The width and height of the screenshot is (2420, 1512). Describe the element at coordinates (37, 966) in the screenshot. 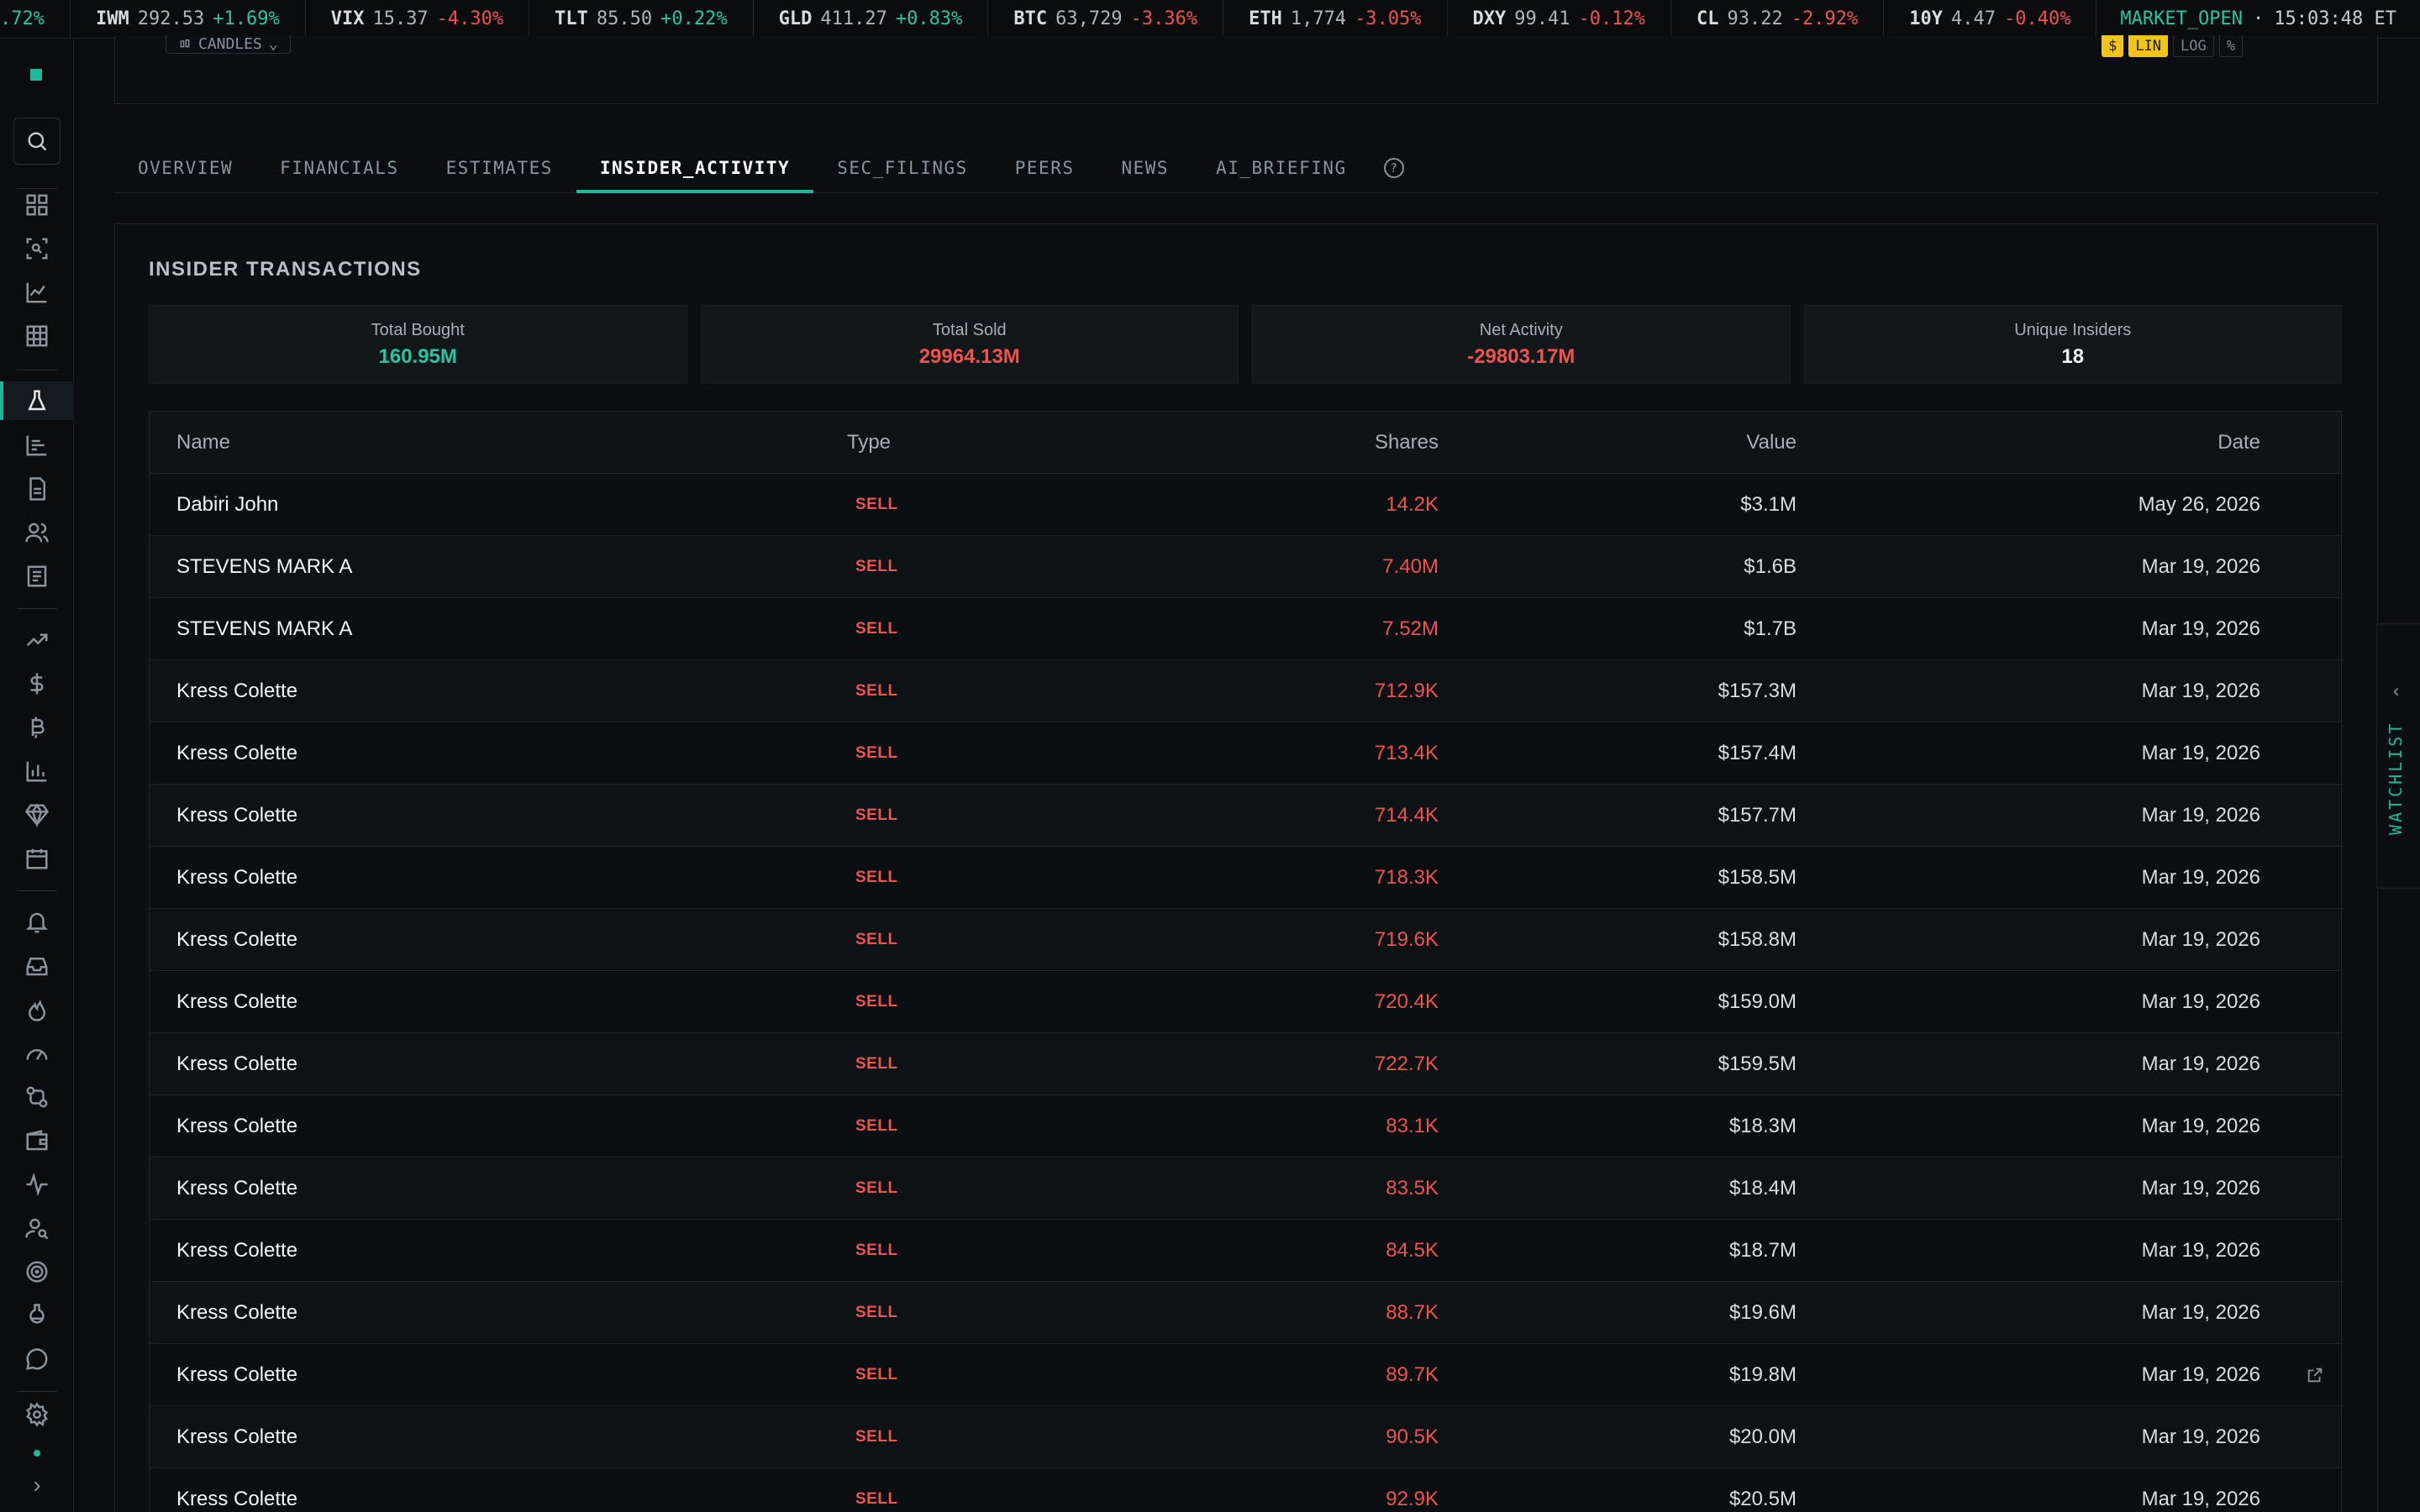

I see `inbox-icon` at that location.